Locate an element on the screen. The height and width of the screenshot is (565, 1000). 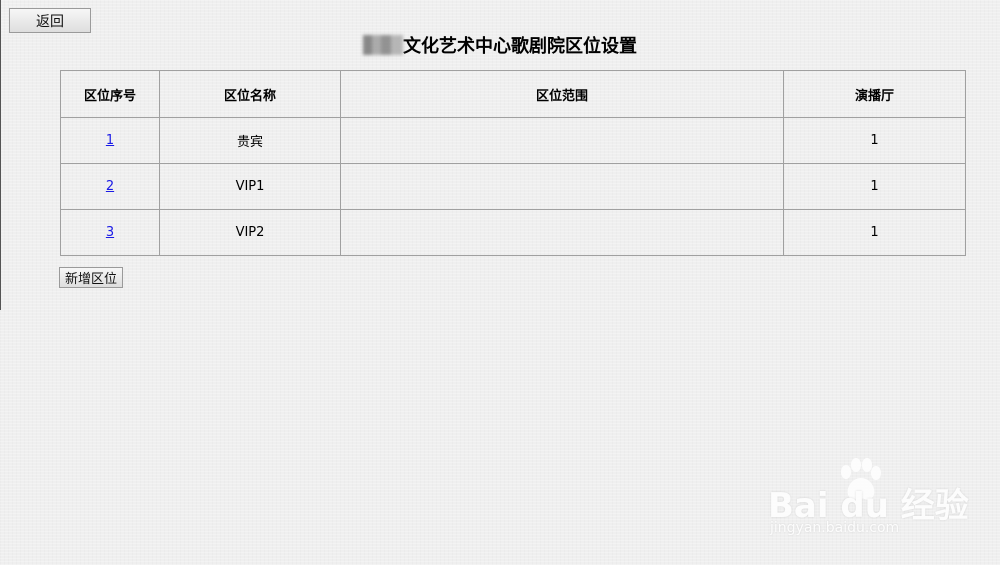
zone-link-1: 1 is located at coordinates (110, 140).